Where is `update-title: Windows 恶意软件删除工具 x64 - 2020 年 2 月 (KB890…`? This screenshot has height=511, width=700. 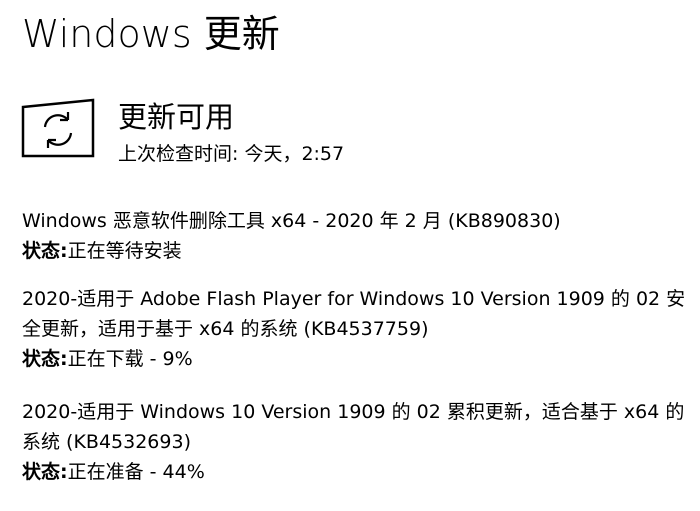
update-title: Windows 恶意软件删除工具 x64 - 2020 年 2 月 (KB890… is located at coordinates (291, 221).